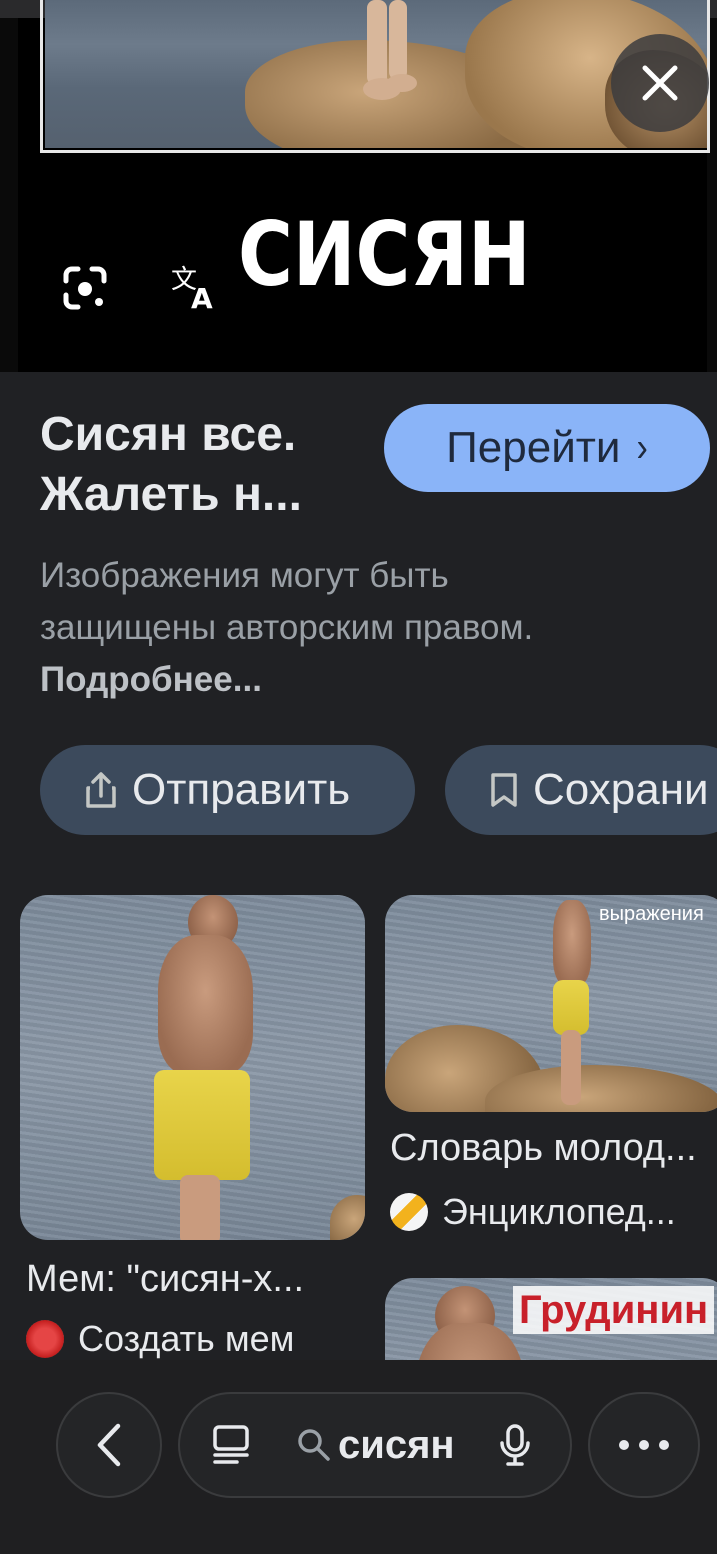 This screenshot has width=717, height=1554. I want to click on microphone-icon, so click(514, 1445).